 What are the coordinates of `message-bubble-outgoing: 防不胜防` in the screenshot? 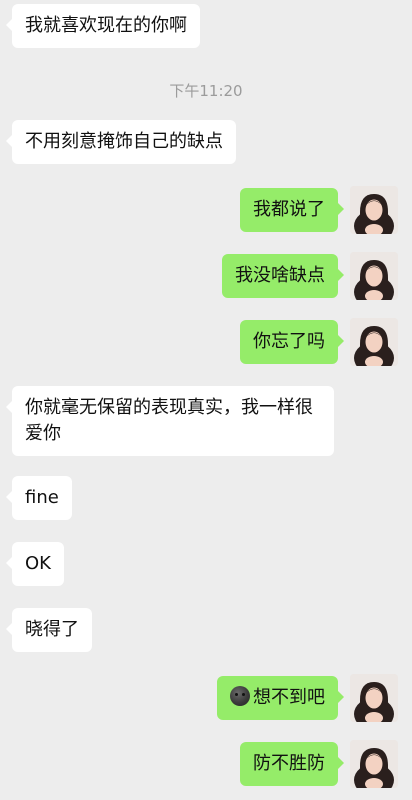 It's located at (292, 764).